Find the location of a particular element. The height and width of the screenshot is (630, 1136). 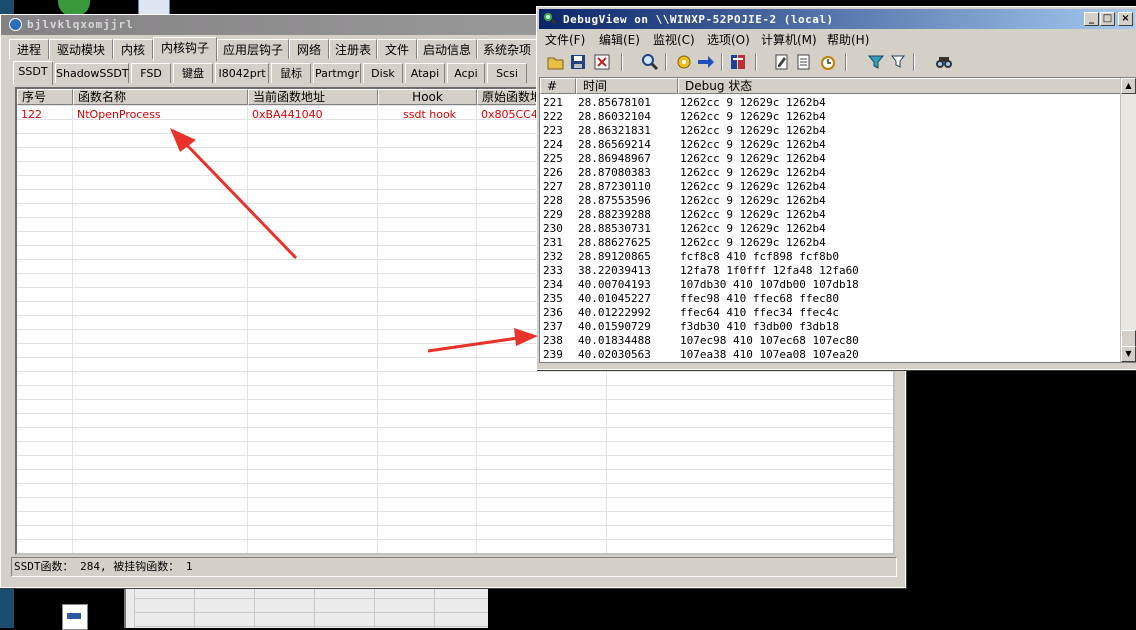

cell-function-name: NtOpenProcess is located at coordinates (119, 114).